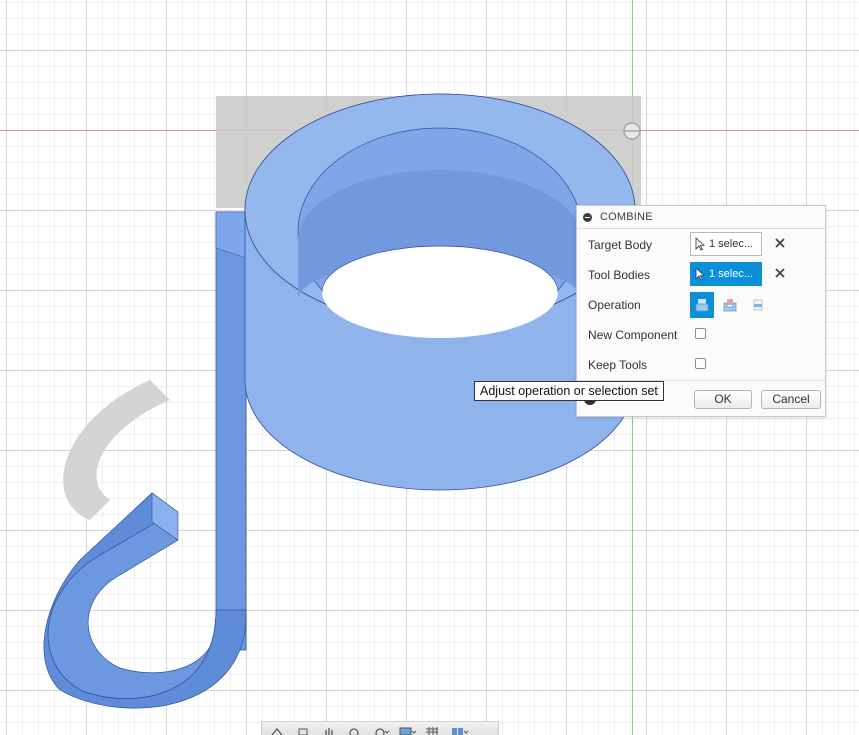 The image size is (859, 735). What do you see at coordinates (701, 217) in the screenshot?
I see `dialog-header: COMBINE` at bounding box center [701, 217].